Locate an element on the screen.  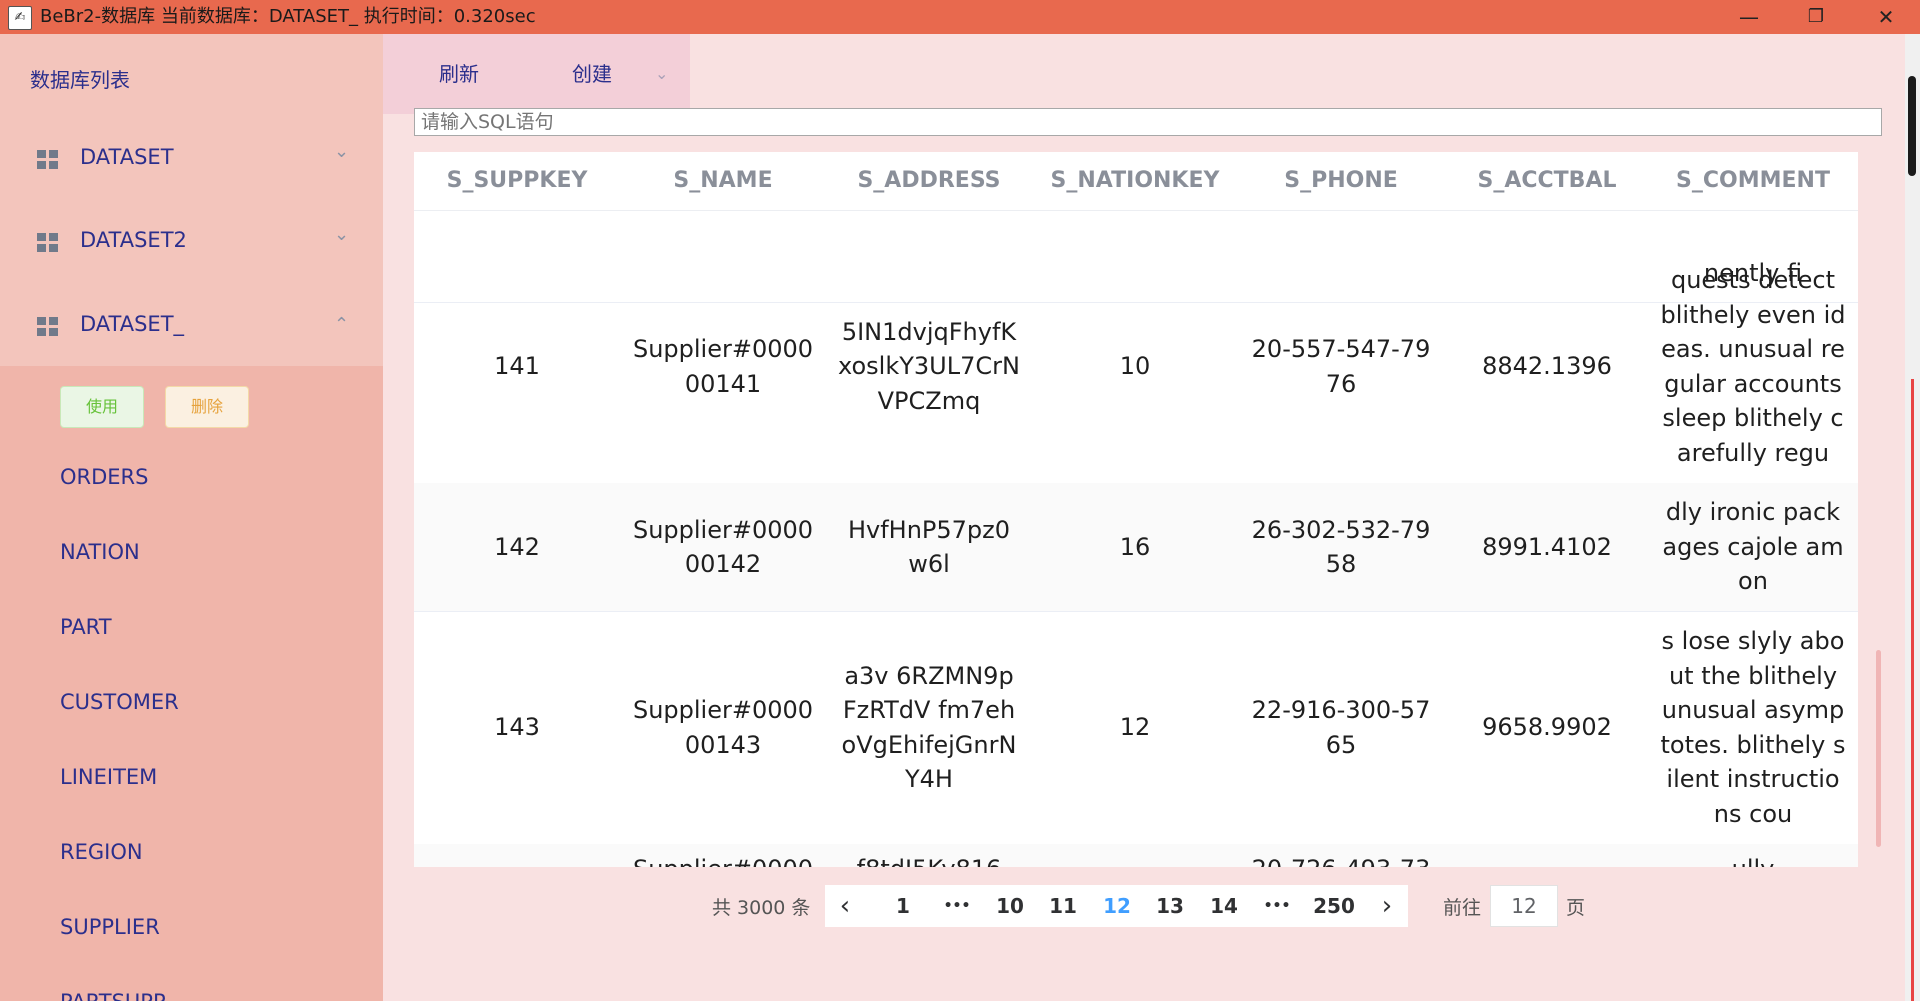
window-title: BeBr2-数据库 当前数据库：DATASET_ 执行时间：0.320sec is located at coordinates (288, 16).